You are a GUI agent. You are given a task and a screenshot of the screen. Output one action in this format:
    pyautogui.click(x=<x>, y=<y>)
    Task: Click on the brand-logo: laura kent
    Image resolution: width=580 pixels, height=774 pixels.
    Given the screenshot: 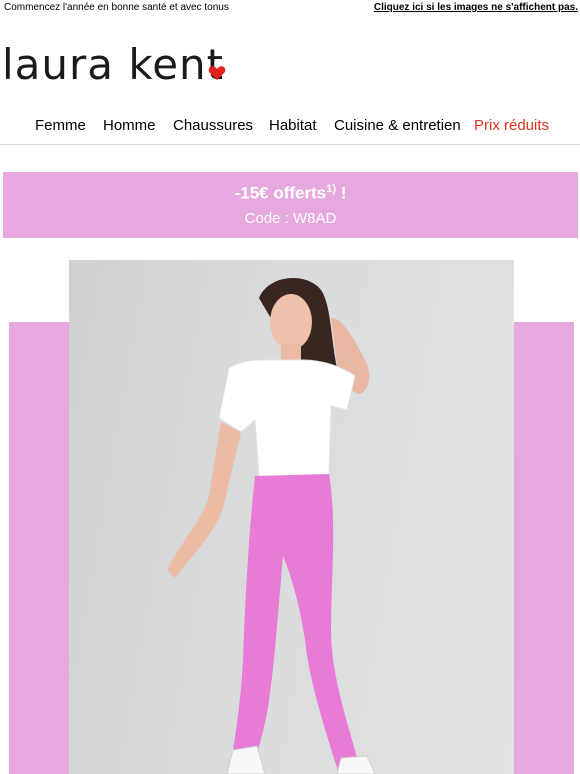 What is the action you would take?
    pyautogui.click(x=122, y=63)
    